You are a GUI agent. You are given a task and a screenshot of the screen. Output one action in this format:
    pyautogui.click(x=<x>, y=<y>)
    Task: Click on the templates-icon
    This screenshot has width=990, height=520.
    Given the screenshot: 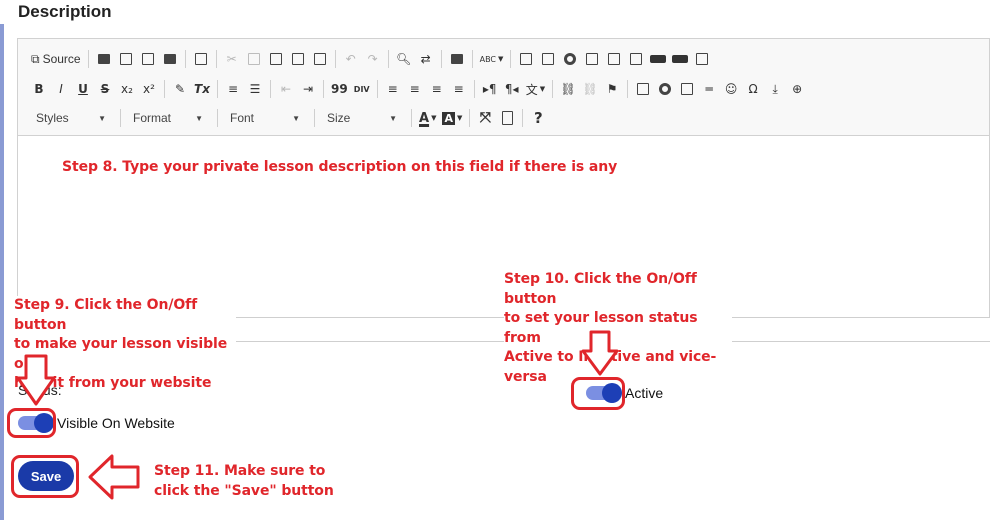 What is the action you would take?
    pyautogui.click(x=200, y=59)
    